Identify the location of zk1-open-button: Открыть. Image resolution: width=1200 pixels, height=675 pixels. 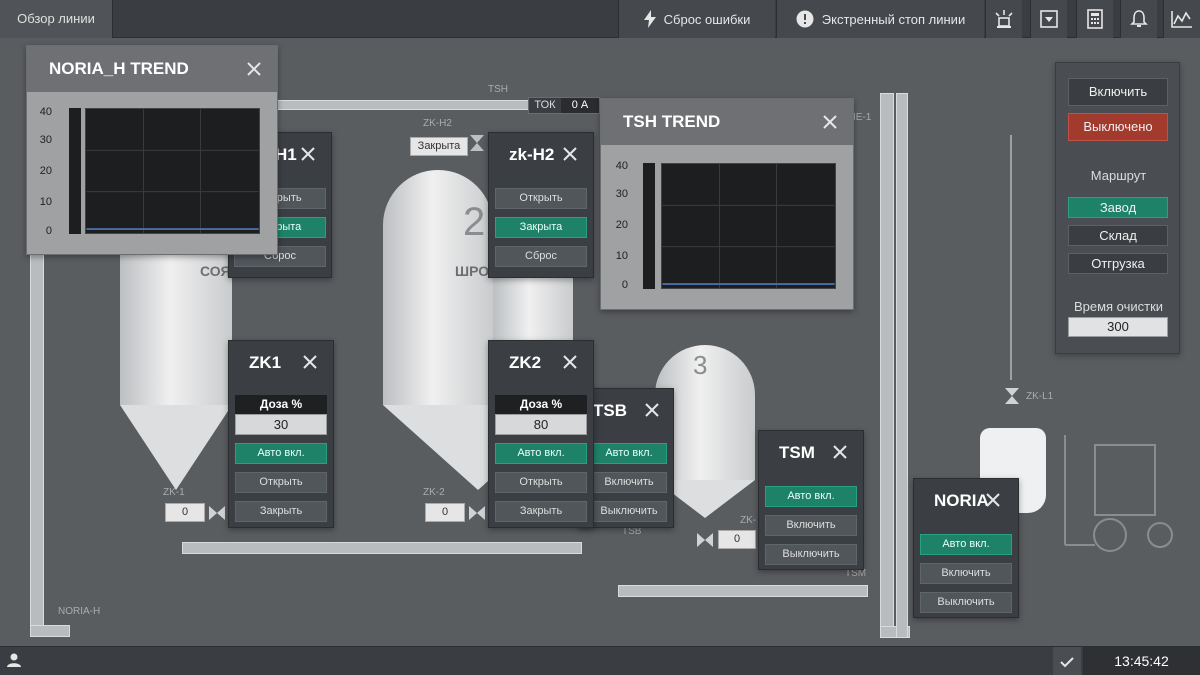
(281, 482).